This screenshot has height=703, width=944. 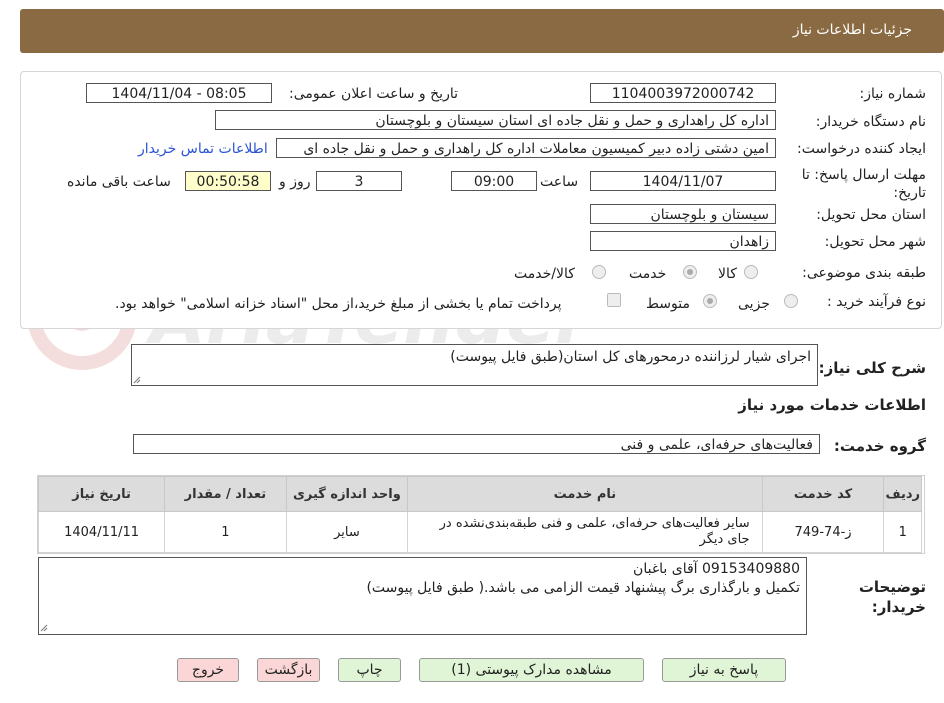 What do you see at coordinates (791, 301) in the screenshot?
I see `process-minor-radio` at bounding box center [791, 301].